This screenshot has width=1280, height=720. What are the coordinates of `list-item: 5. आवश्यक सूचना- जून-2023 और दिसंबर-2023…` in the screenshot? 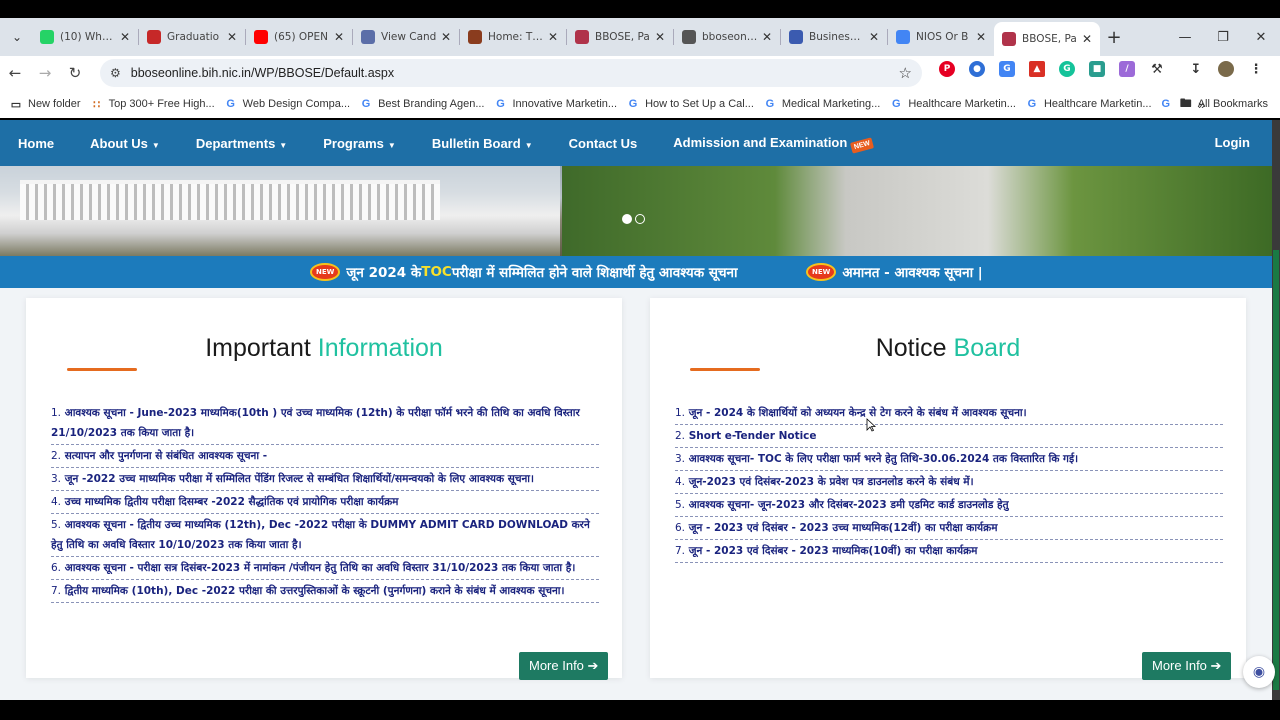 It's located at (949, 505).